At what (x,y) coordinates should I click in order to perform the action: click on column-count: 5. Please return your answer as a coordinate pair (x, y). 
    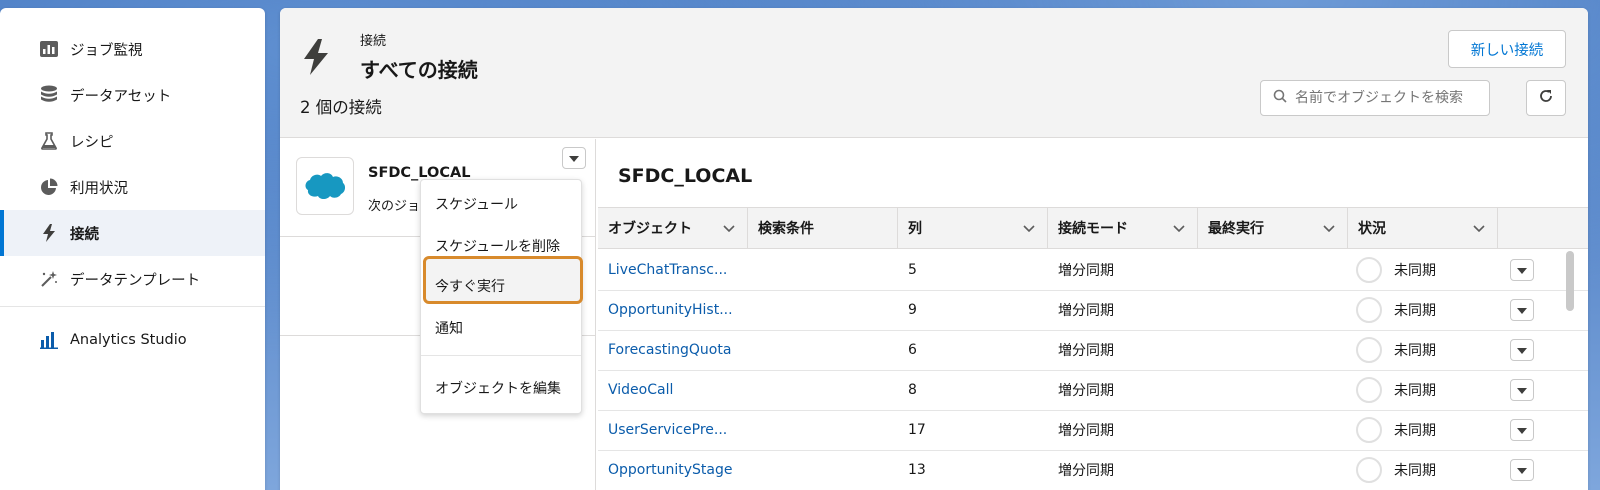
    Looking at the image, I should click on (912, 270).